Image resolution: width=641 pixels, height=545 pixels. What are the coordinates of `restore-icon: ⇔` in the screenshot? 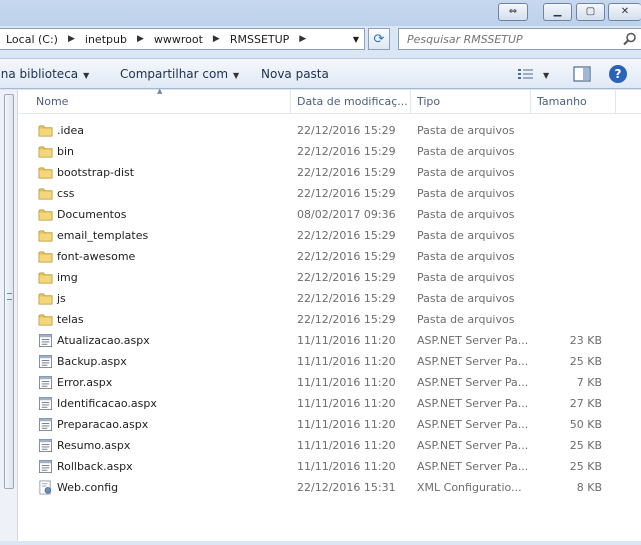 It's located at (513, 11).